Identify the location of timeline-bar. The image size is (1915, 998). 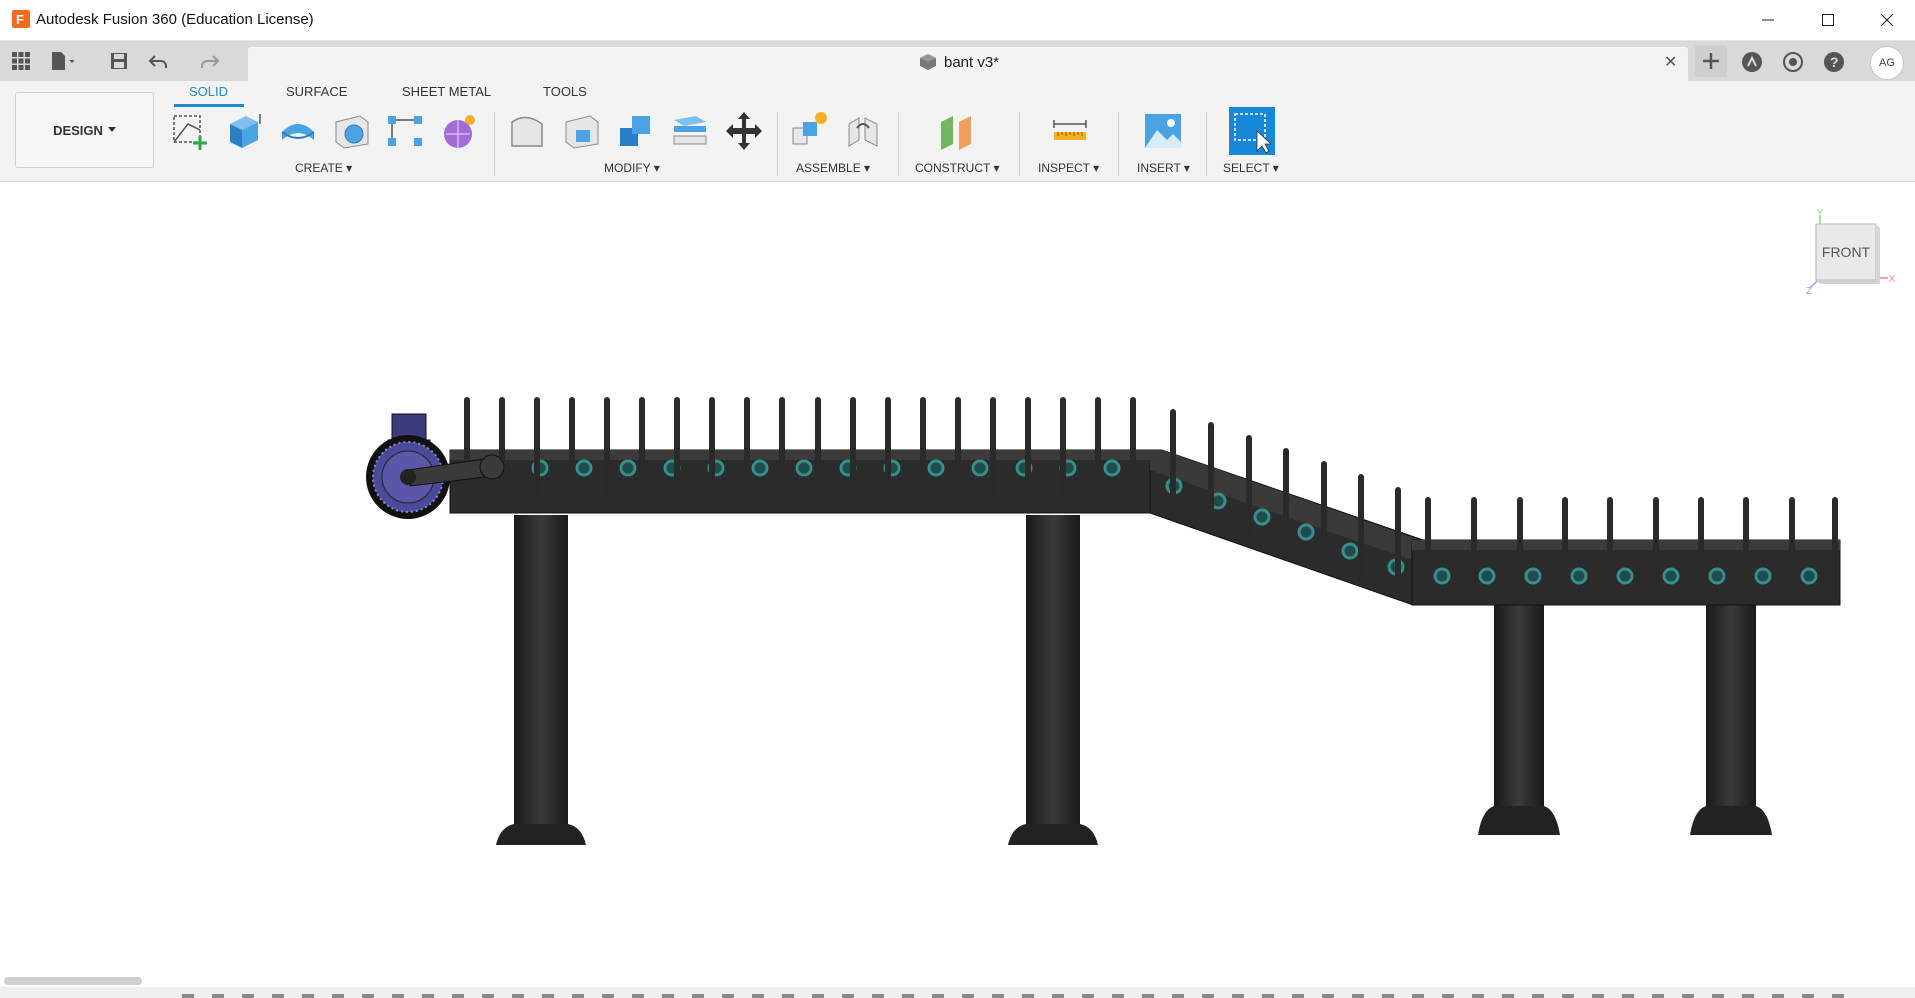
(957, 992).